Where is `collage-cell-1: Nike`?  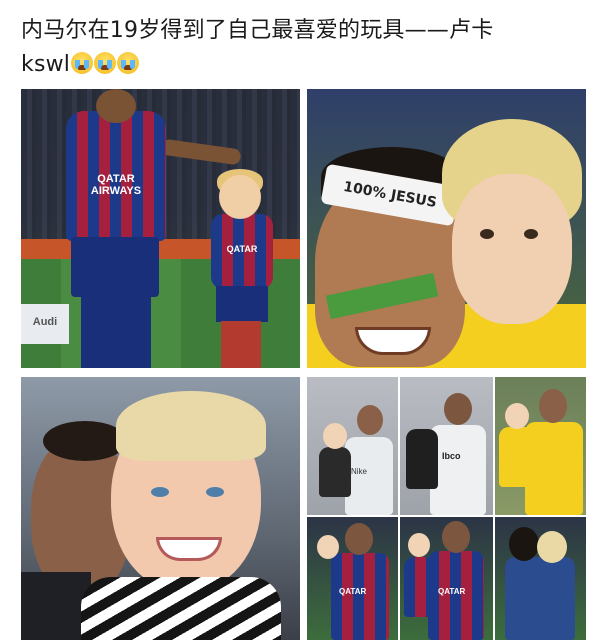
collage-cell-1: Nike is located at coordinates (352, 446).